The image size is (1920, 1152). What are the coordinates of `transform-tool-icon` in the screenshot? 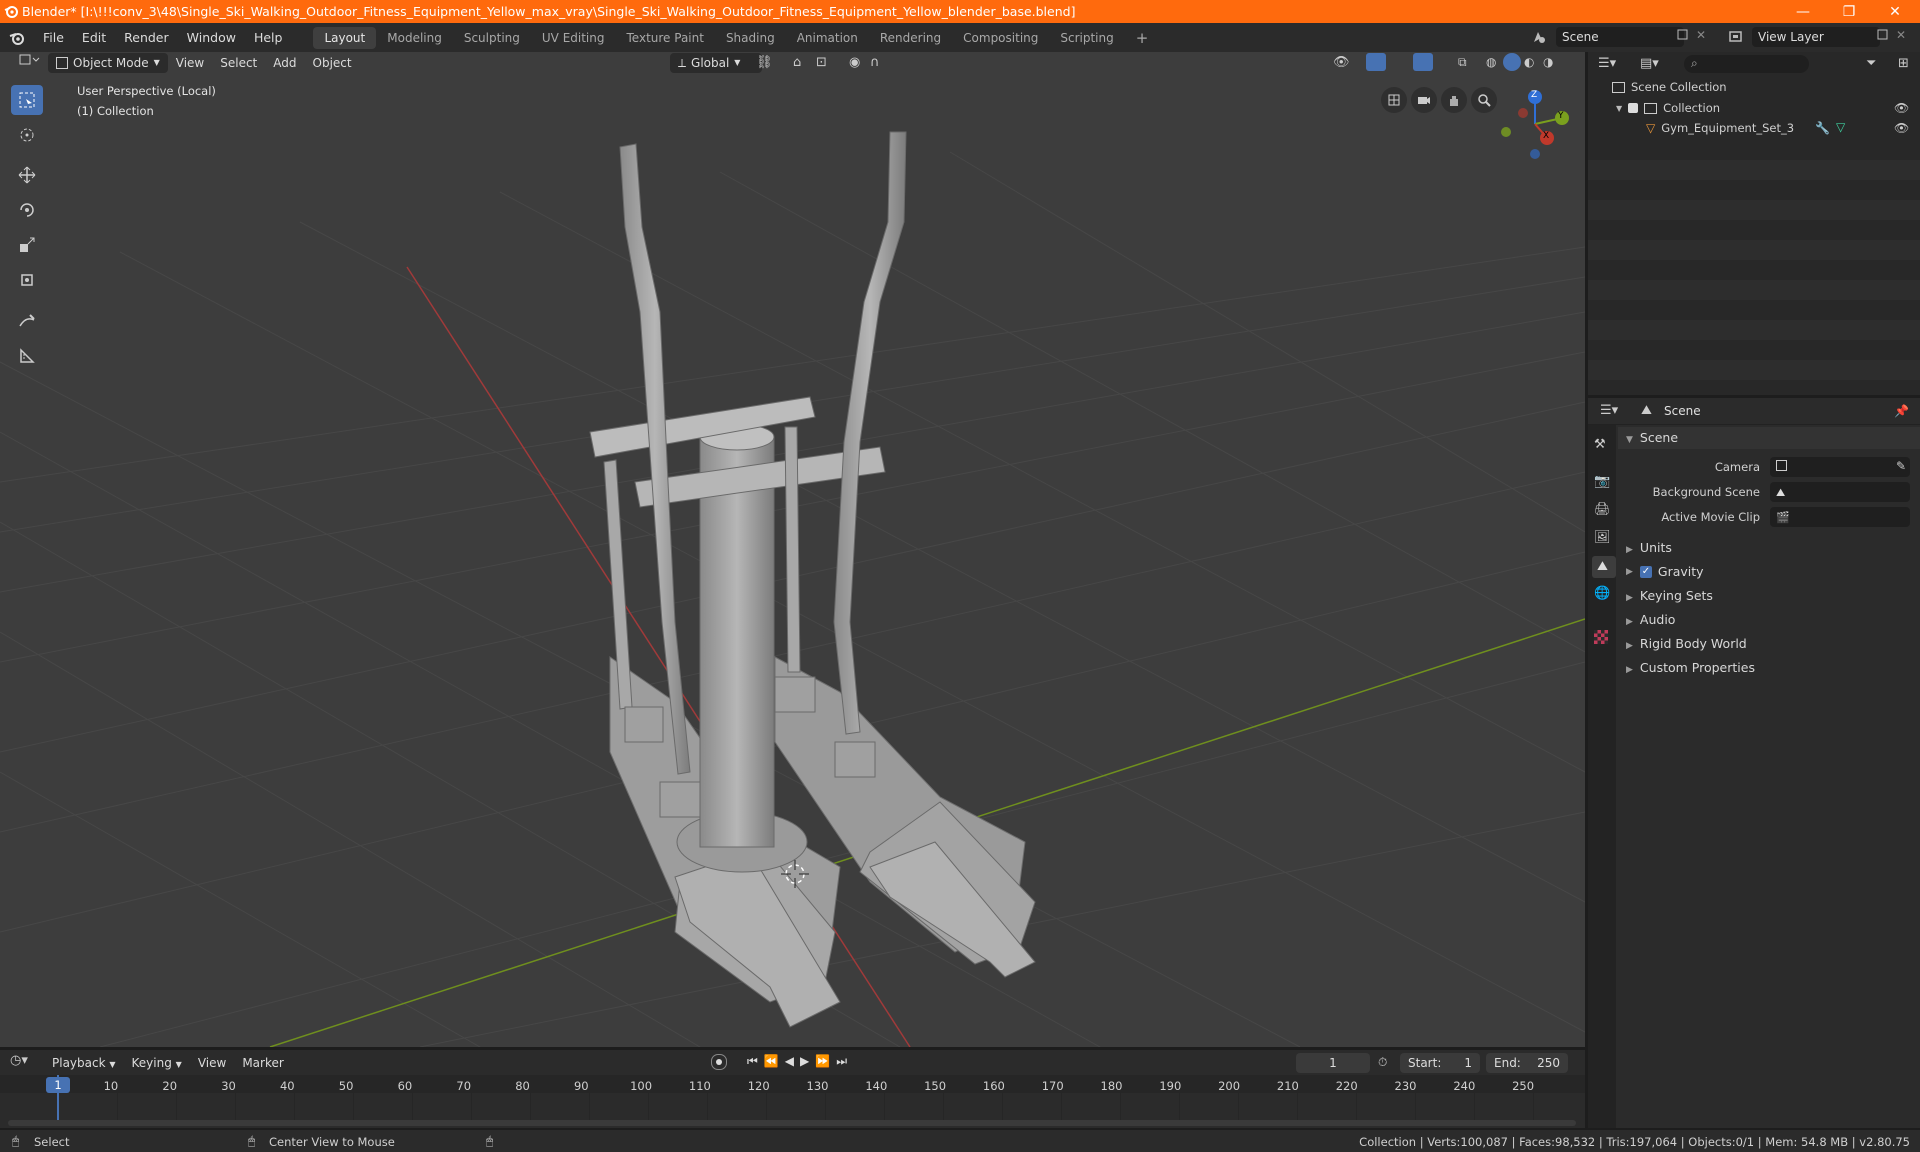 It's located at (27, 280).